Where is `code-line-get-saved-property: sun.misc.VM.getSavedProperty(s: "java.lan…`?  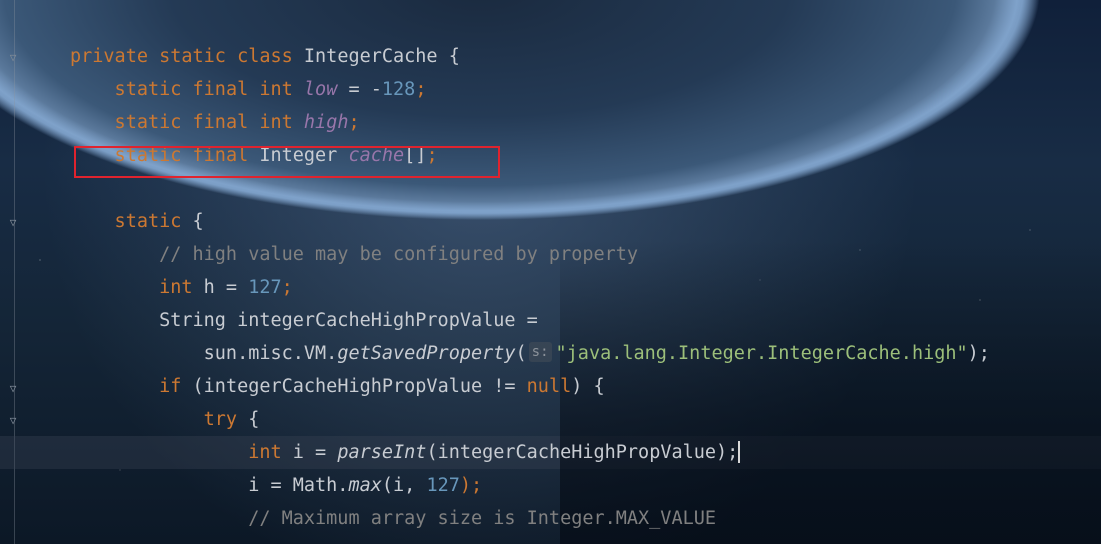
code-line-get-saved-property: sun.misc.VM.getSavedProperty(s: "java.lan… is located at coordinates (530, 353).